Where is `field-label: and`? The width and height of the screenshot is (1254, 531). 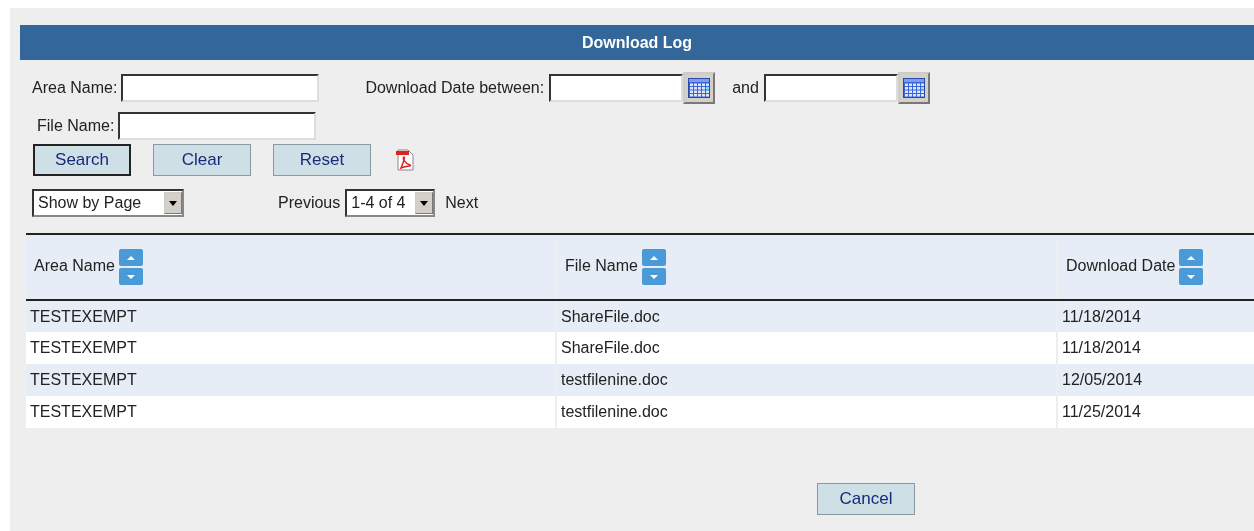 field-label: and is located at coordinates (745, 88).